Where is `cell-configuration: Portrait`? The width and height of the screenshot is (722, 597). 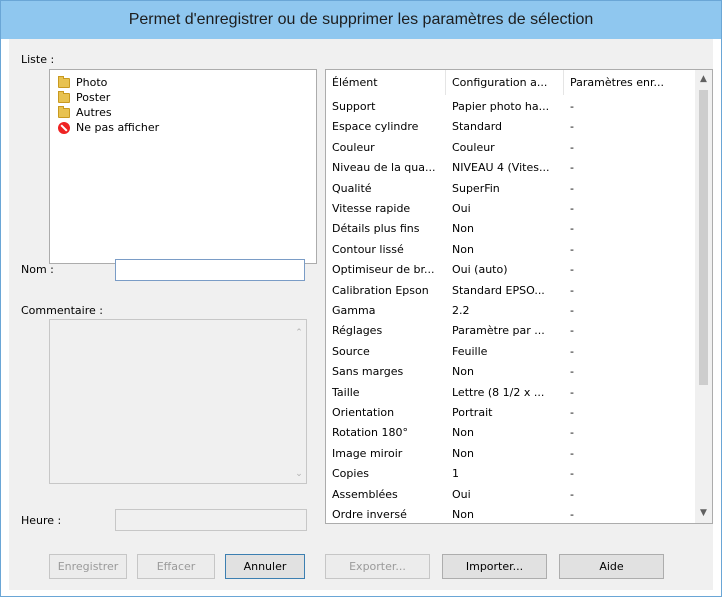 cell-configuration: Portrait is located at coordinates (472, 412).